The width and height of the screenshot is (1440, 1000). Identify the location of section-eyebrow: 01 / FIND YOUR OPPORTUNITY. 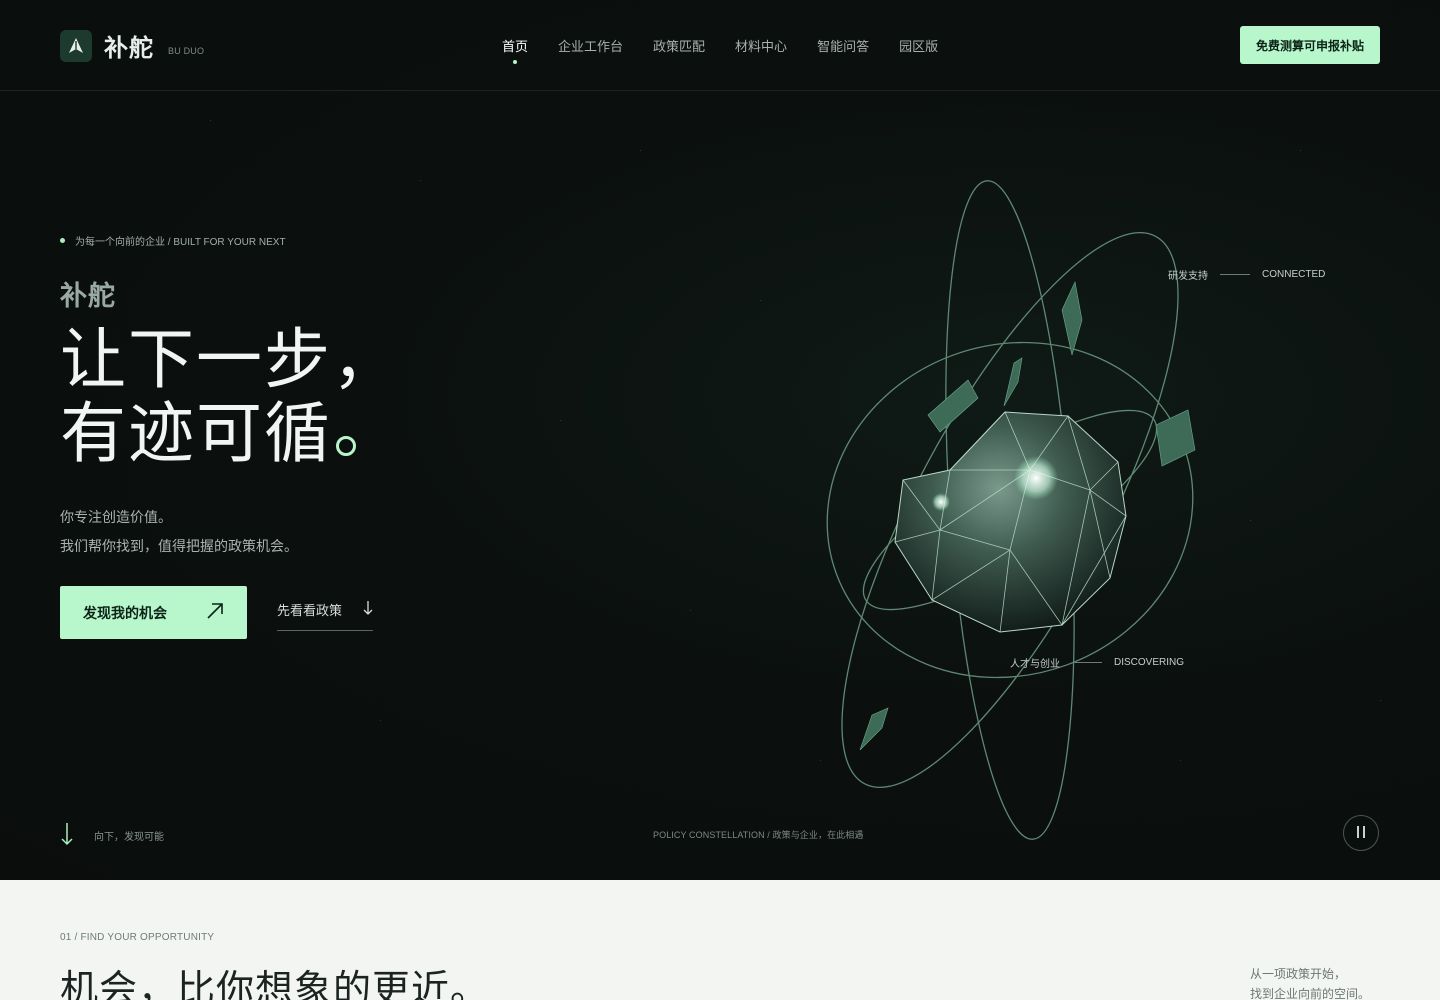
(137, 937).